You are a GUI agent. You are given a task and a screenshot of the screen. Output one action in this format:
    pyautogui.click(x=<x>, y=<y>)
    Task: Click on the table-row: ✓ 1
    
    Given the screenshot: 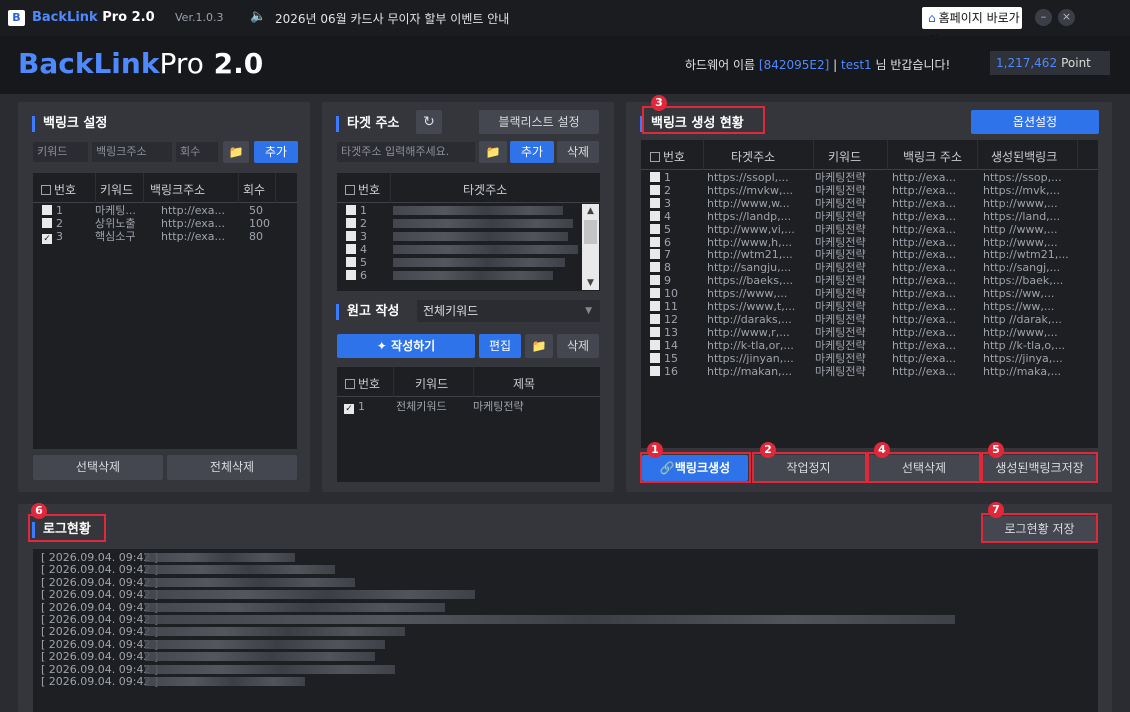 What is the action you would take?
    pyautogui.click(x=354, y=407)
    